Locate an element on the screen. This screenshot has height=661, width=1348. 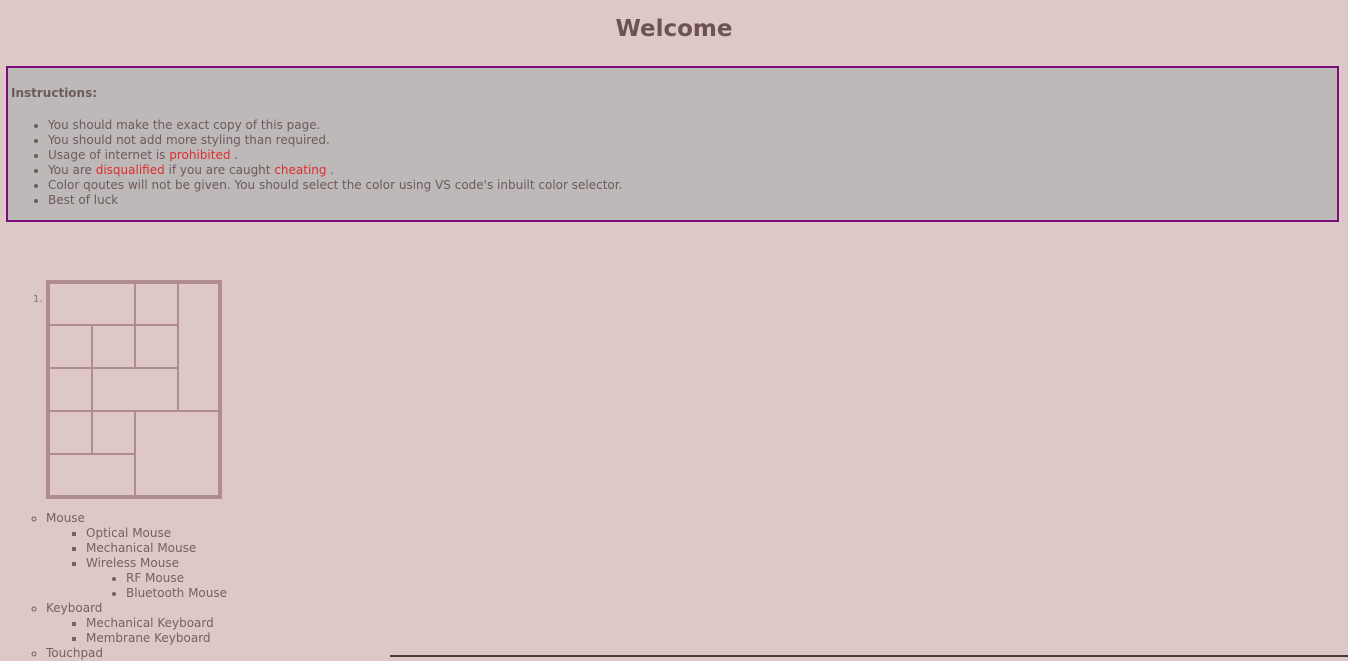
list-item-label: Mouse is located at coordinates (65, 518).